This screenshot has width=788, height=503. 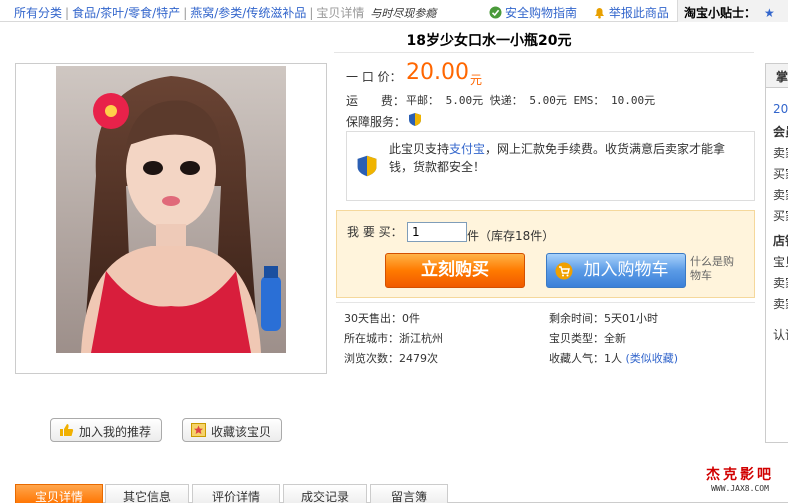 What do you see at coordinates (776, 253) in the screenshot?
I see `seller-sidebar: 掌 201 会员 卖家 买家 卖家 买家 店铺 宝贝 卖家 卖家 认证` at bounding box center [776, 253].